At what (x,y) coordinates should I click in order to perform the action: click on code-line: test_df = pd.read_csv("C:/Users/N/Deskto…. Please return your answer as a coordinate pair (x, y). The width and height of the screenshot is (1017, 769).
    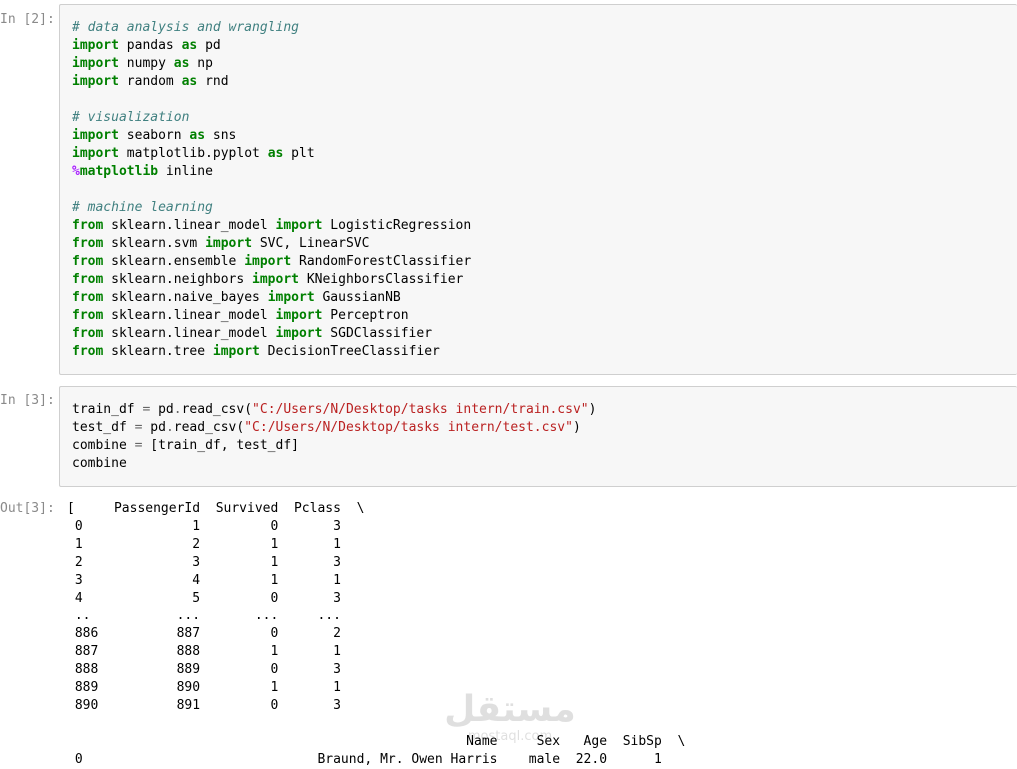
    Looking at the image, I should click on (544, 428).